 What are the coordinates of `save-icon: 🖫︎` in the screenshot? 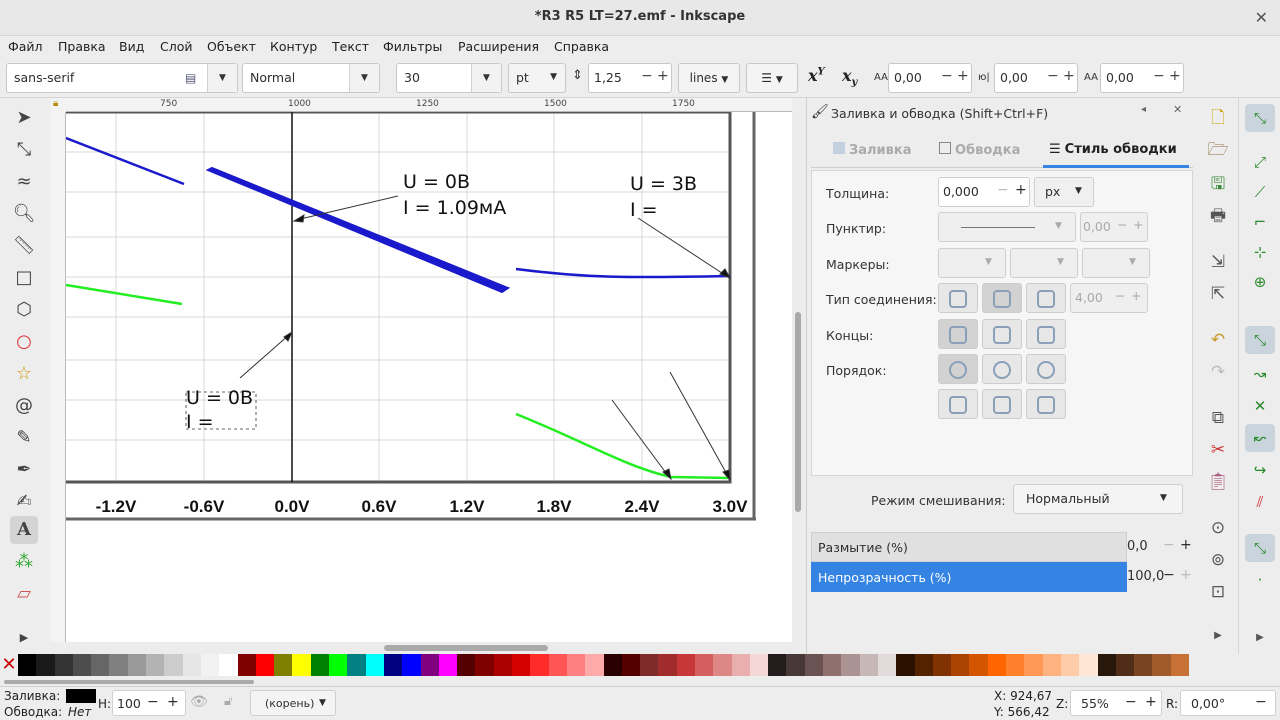 It's located at (1218, 184).